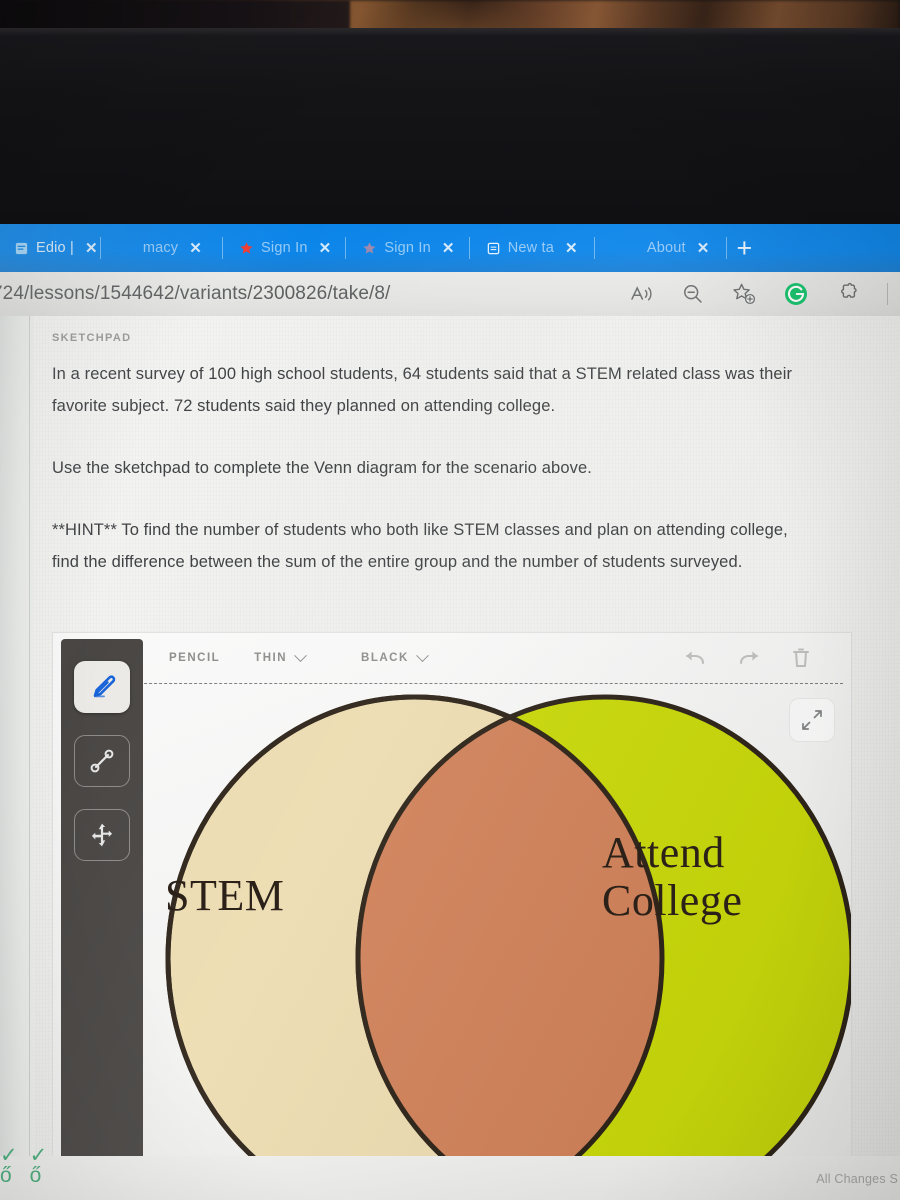 Image resolution: width=900 pixels, height=1200 pixels. Describe the element at coordinates (195, 658) in the screenshot. I see `pencil-tool-label: PENCIL` at that location.